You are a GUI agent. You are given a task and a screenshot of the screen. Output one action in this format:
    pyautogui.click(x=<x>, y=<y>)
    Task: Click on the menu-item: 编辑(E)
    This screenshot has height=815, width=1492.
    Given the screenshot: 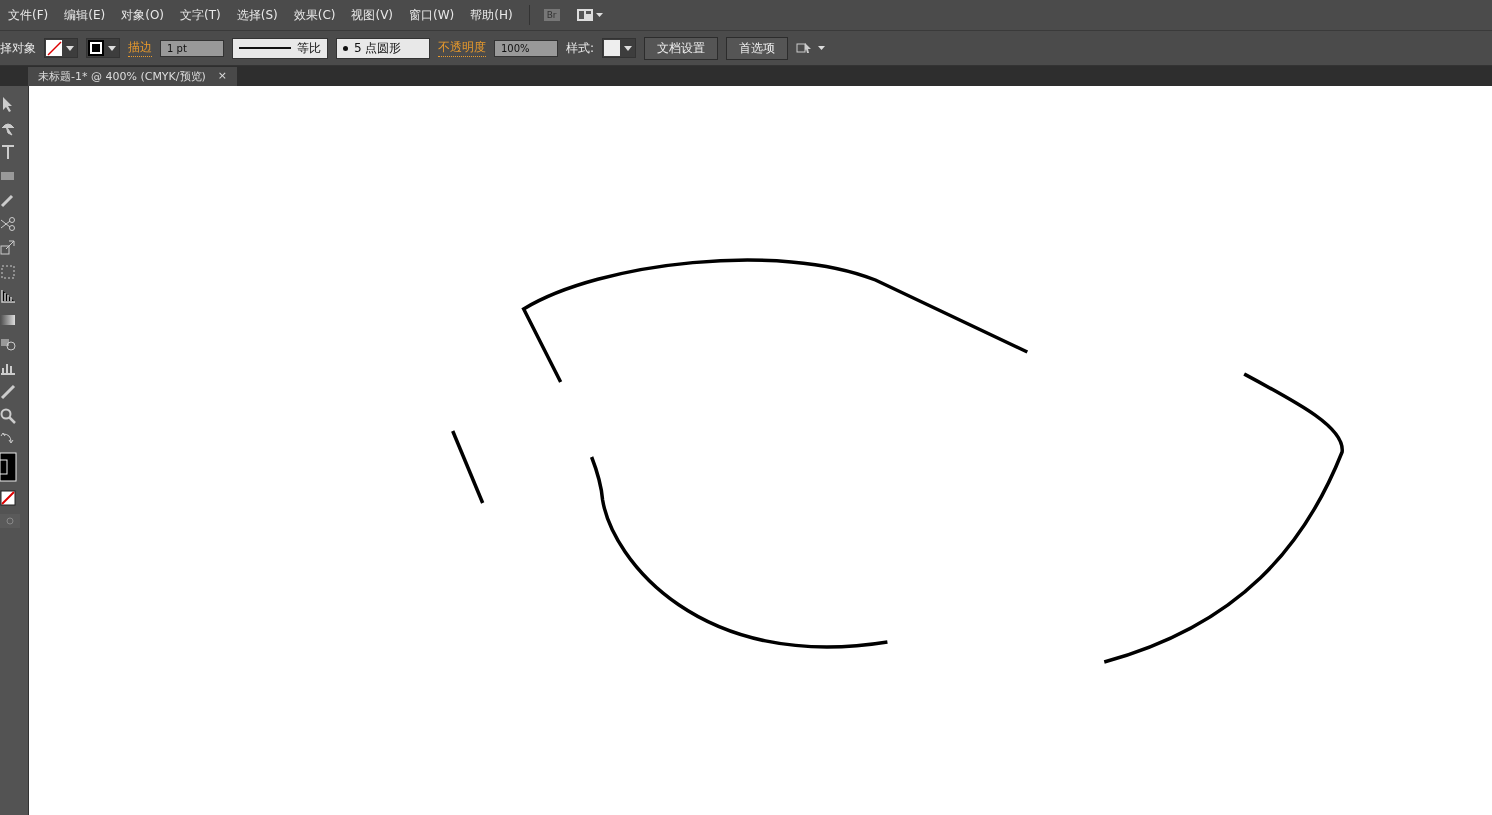 What is the action you would take?
    pyautogui.click(x=85, y=15)
    